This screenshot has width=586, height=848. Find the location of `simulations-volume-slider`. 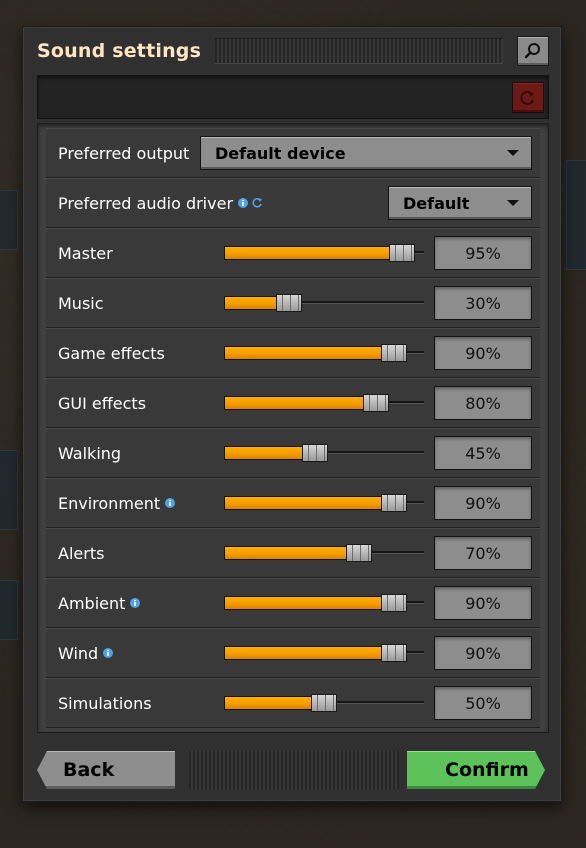

simulations-volume-slider is located at coordinates (324, 703).